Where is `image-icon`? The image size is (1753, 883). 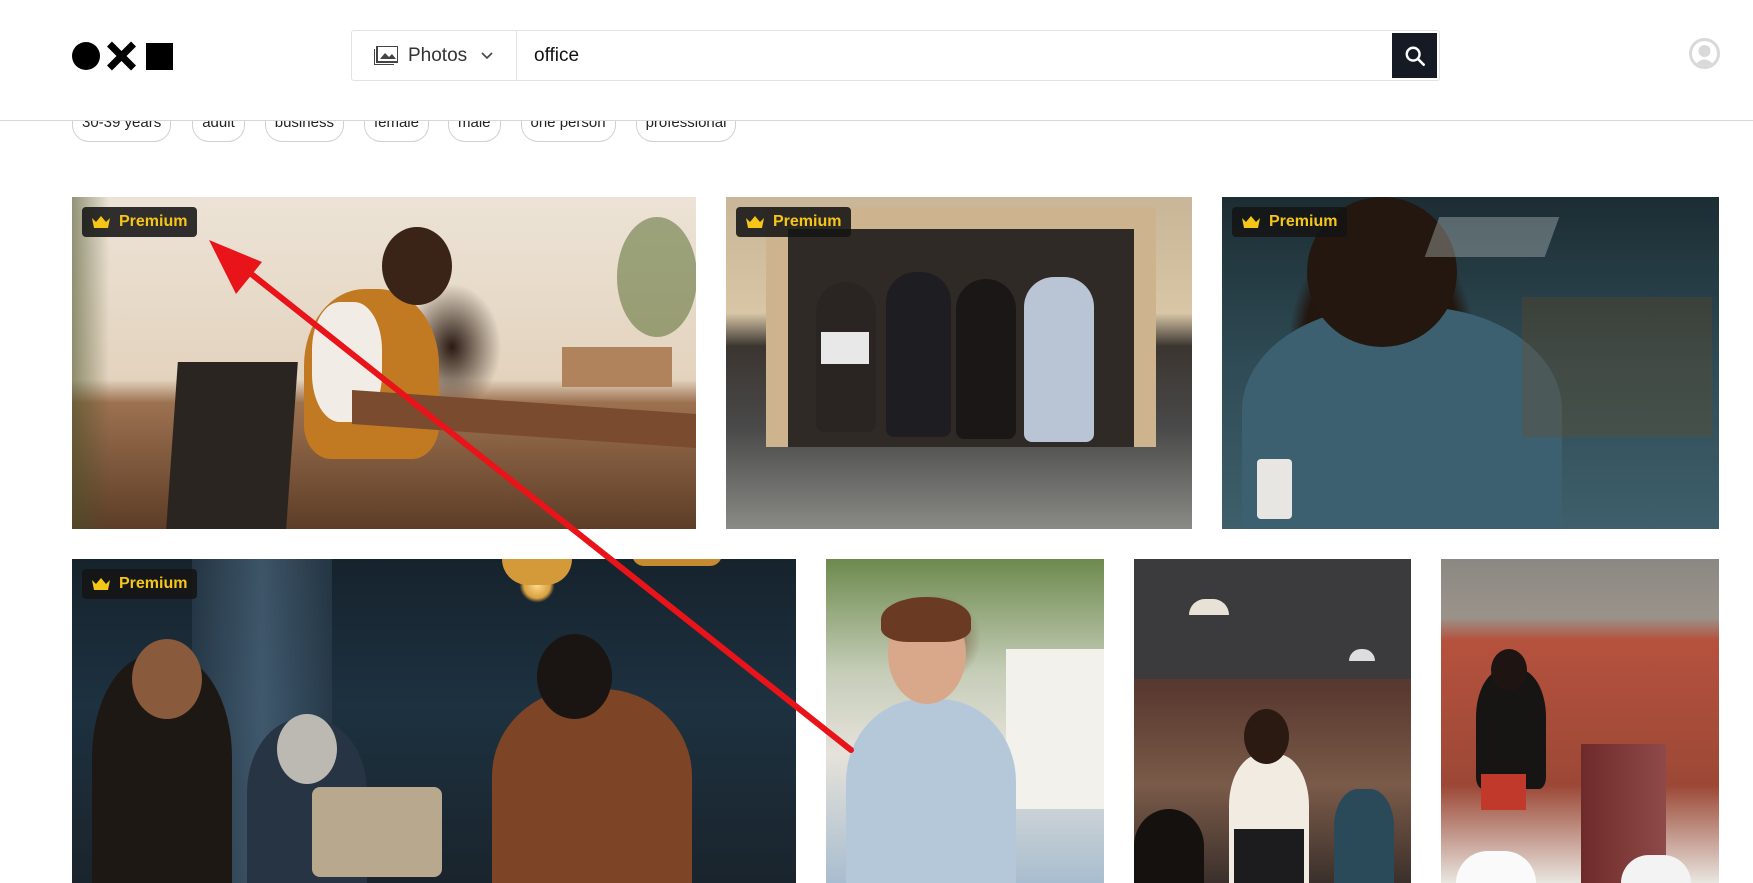
image-icon is located at coordinates (386, 55).